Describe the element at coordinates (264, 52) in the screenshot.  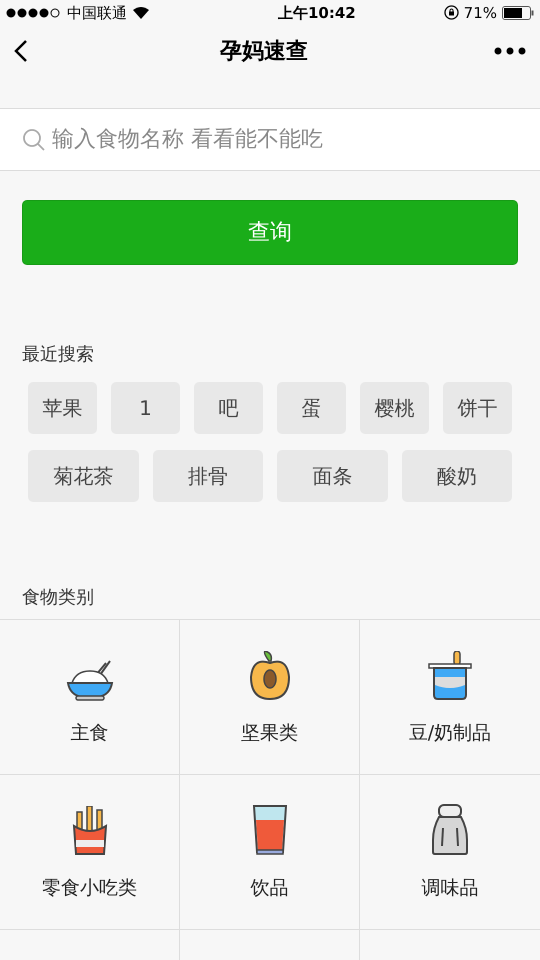
I see `page-title: 孕妈速查` at that location.